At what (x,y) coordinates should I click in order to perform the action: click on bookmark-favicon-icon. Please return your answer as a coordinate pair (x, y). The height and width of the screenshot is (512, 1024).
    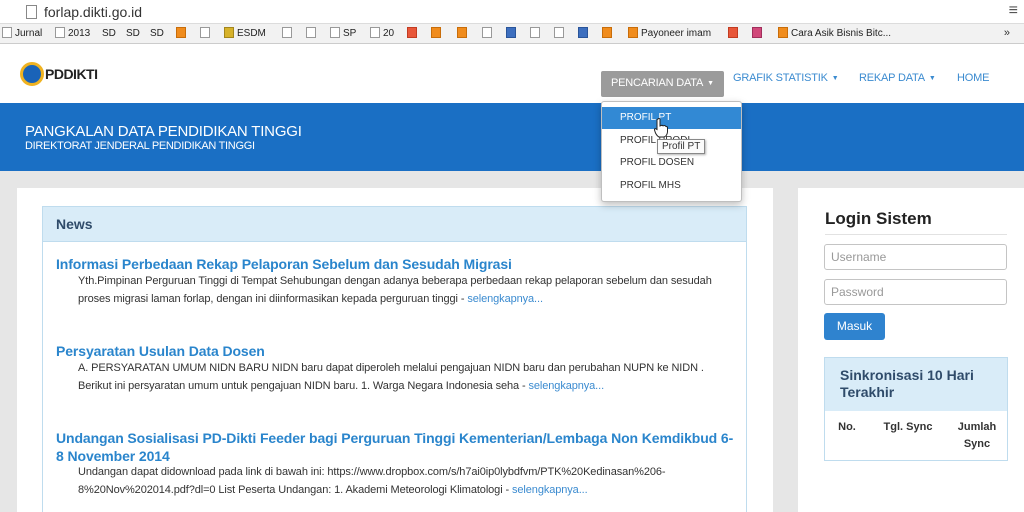
    Looking at the image, I should click on (7, 32).